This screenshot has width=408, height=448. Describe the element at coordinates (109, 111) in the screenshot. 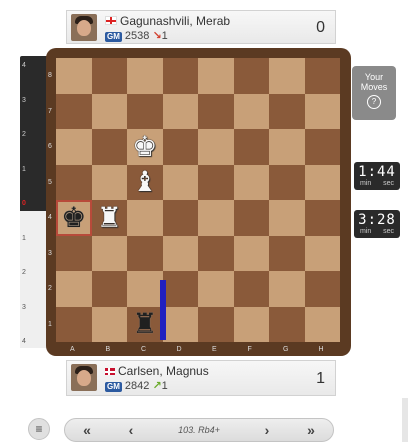

I see `square-b7` at that location.